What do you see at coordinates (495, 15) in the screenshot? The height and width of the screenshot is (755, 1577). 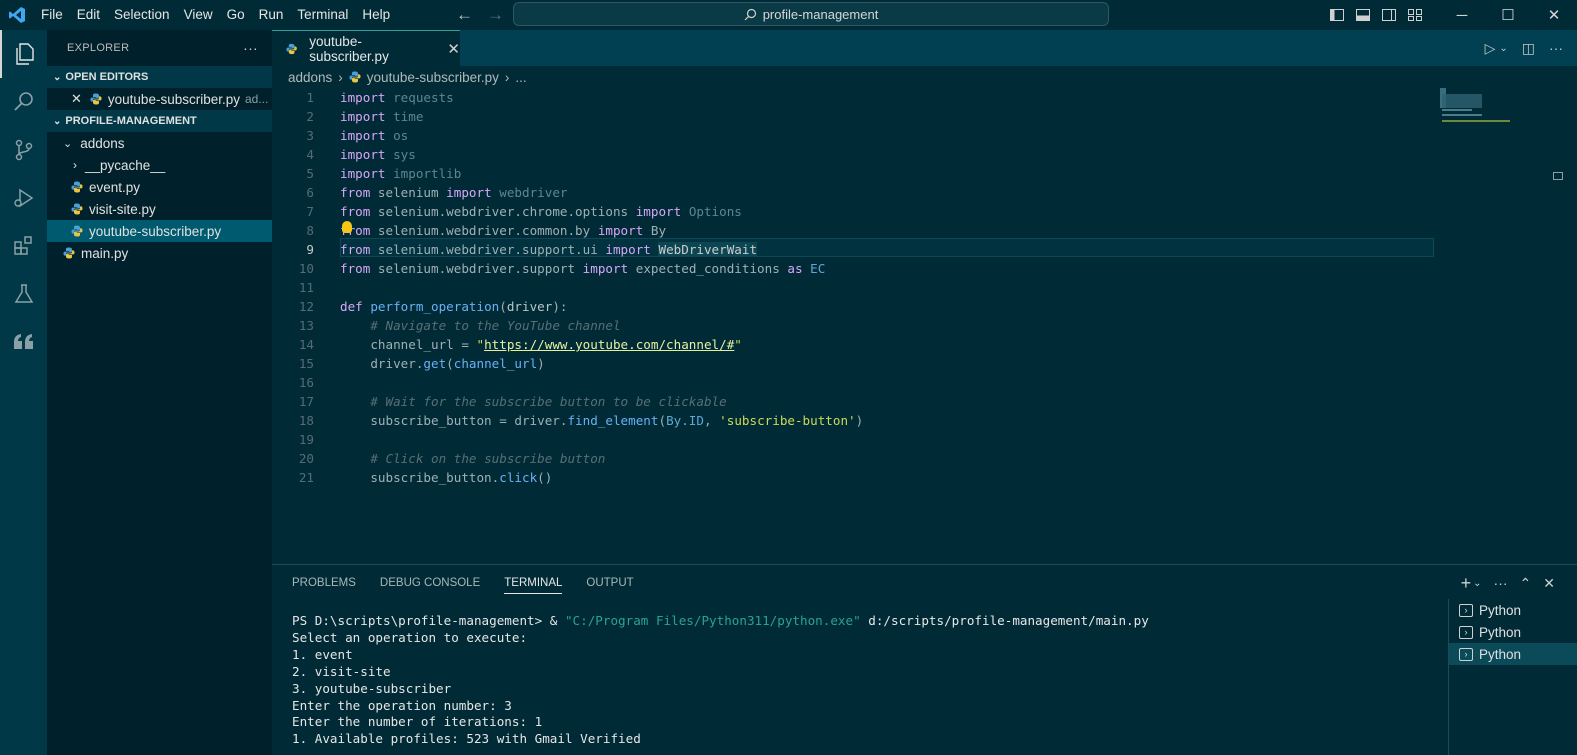 I see `forward-arrow-icon: →` at bounding box center [495, 15].